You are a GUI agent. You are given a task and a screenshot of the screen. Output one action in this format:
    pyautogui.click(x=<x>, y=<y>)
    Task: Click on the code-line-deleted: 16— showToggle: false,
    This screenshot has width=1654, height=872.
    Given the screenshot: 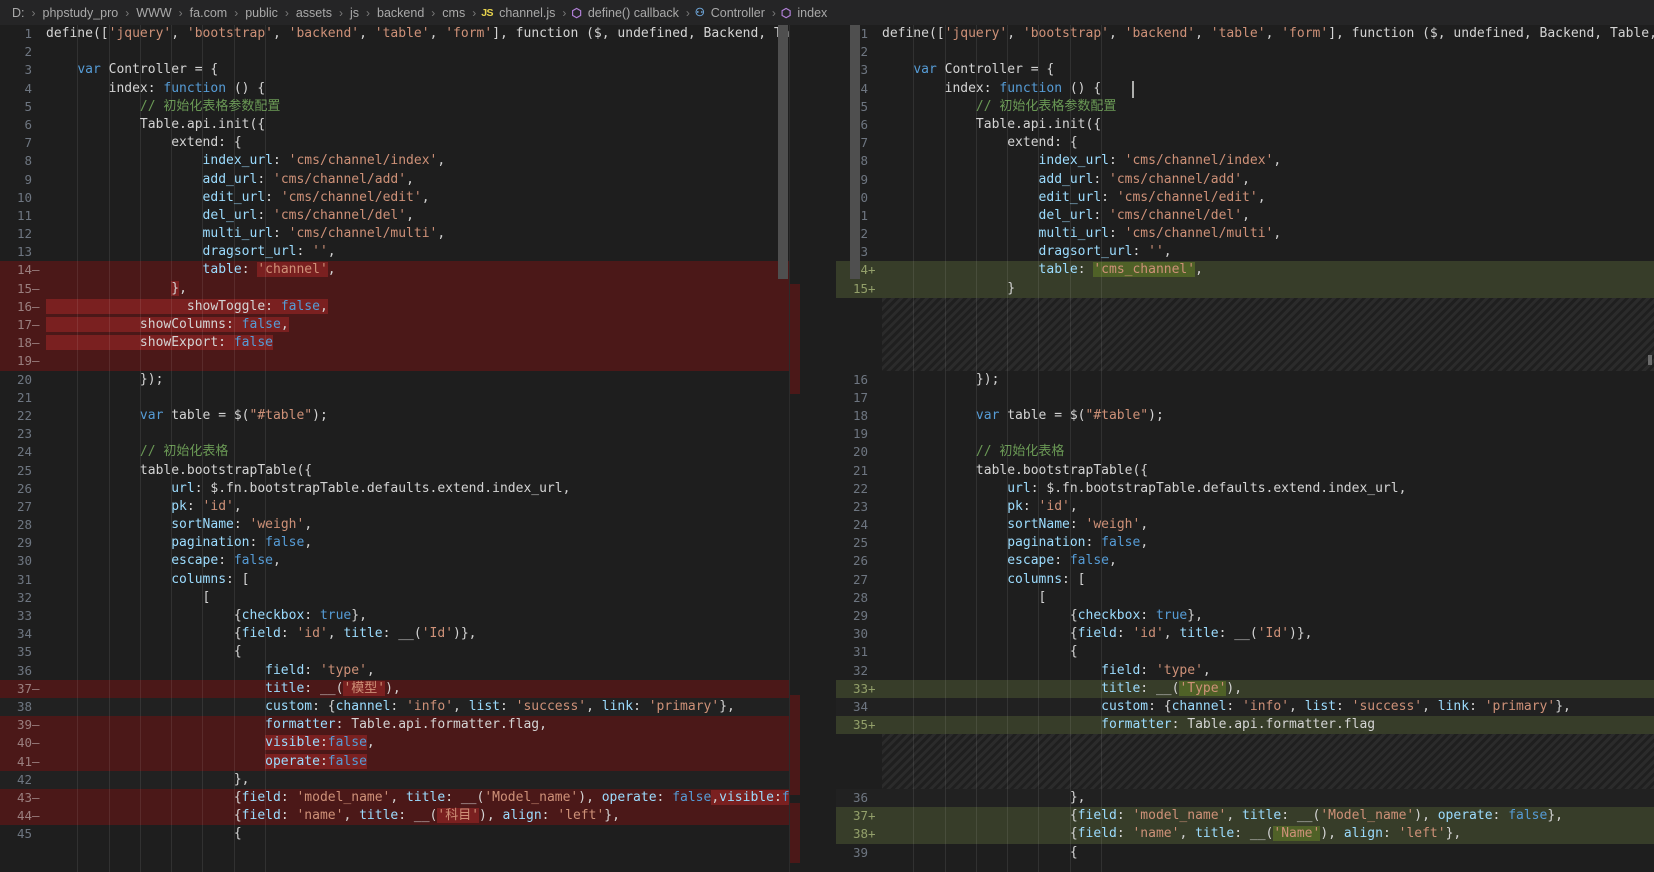 What is the action you would take?
    pyautogui.click(x=395, y=306)
    